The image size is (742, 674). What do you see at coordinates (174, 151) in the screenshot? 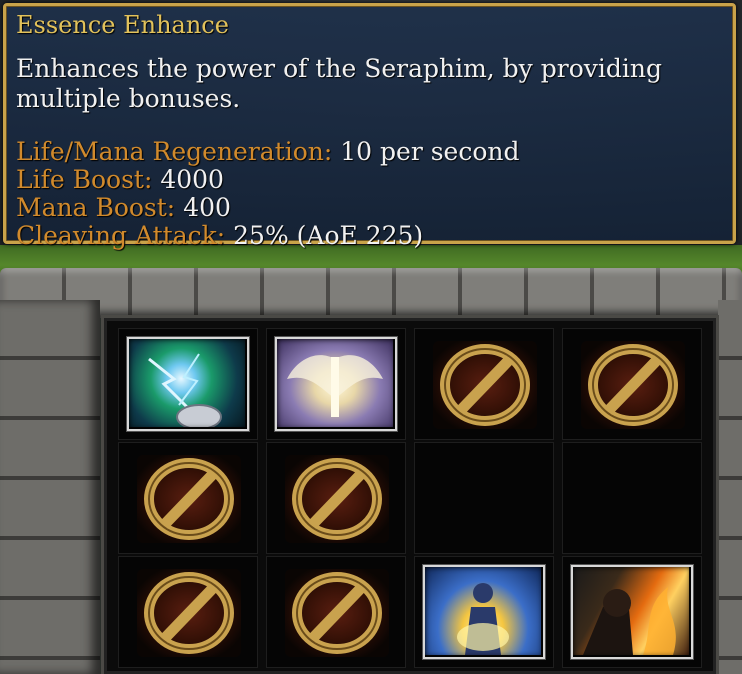
I see `stat-label: Life/Mana Regeneration:` at bounding box center [174, 151].